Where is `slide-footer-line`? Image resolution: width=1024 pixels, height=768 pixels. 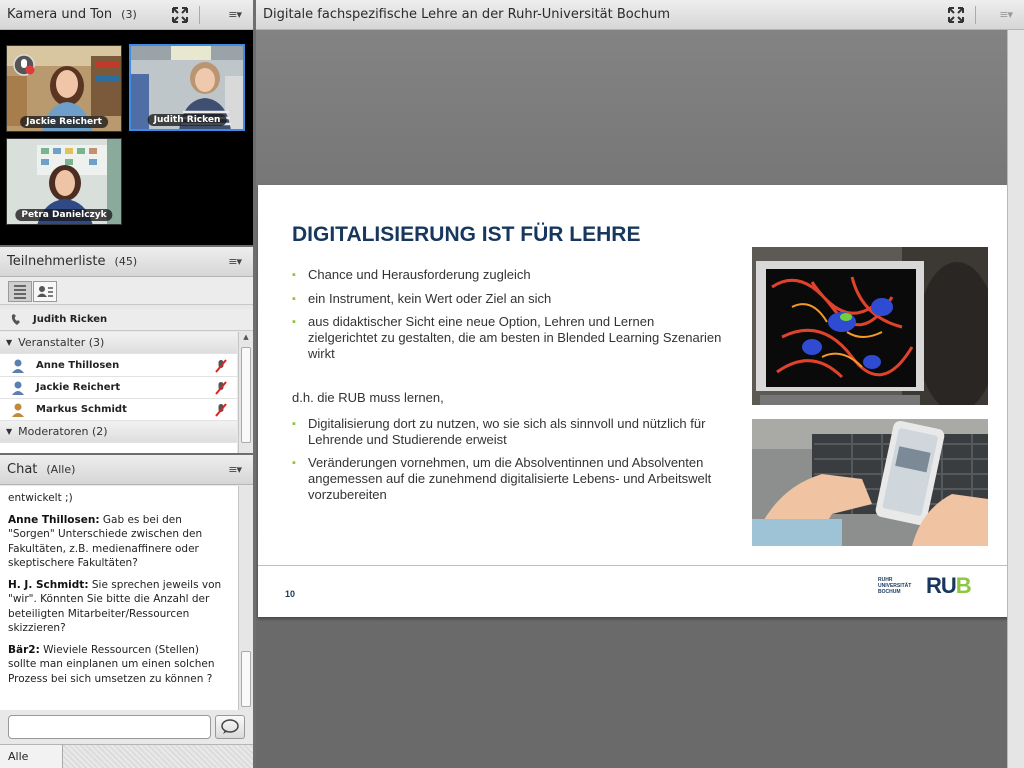
slide-footer-line is located at coordinates (641, 565).